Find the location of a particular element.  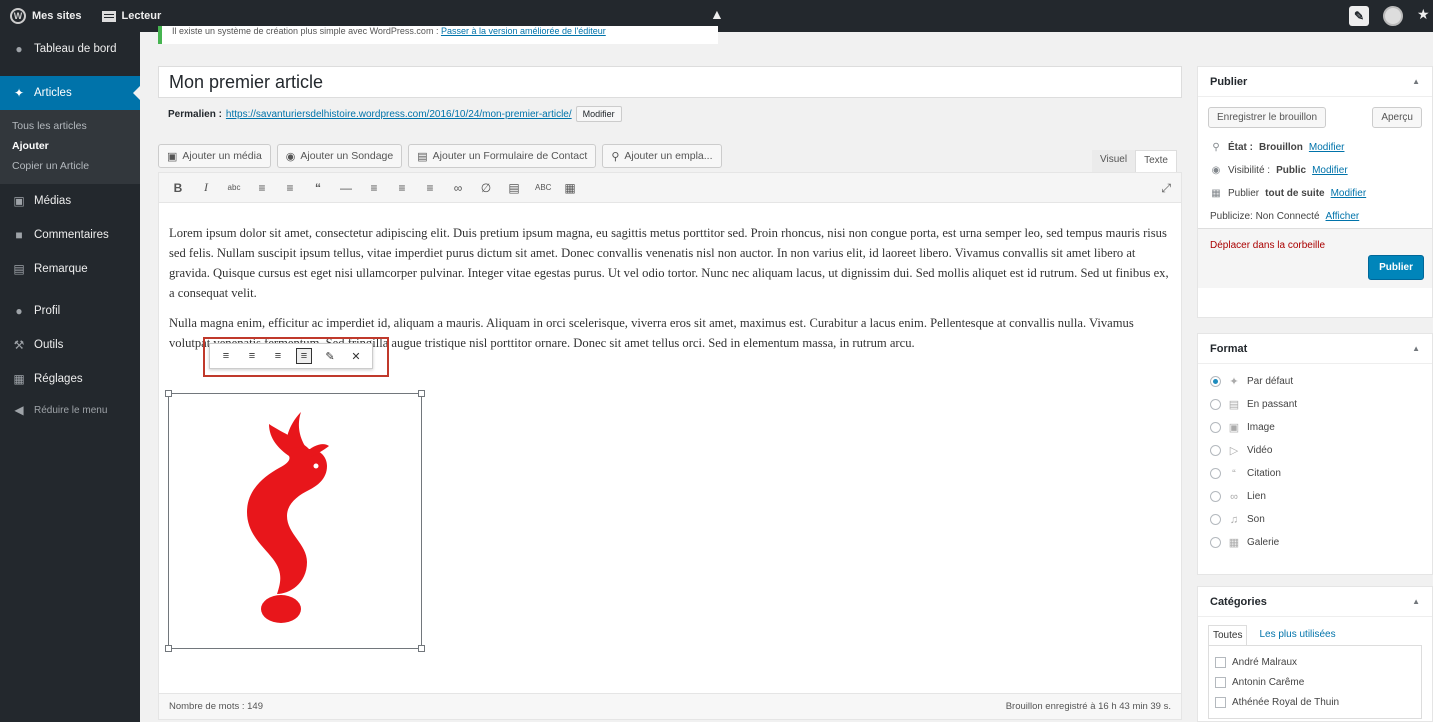

sidebar-item-settings: ▦ Réglages is located at coordinates (70, 379).